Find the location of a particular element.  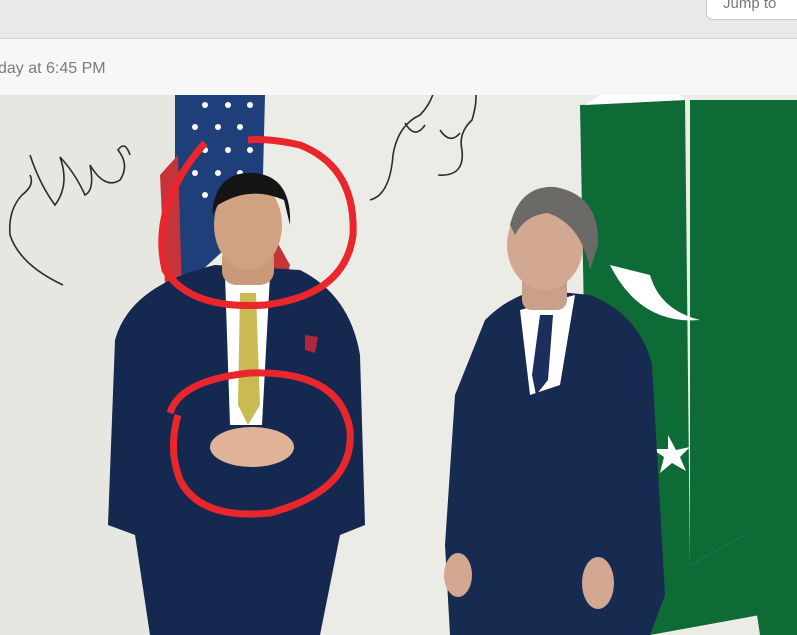

message-timestamp: day at 6:45 PM is located at coordinates (53, 68).